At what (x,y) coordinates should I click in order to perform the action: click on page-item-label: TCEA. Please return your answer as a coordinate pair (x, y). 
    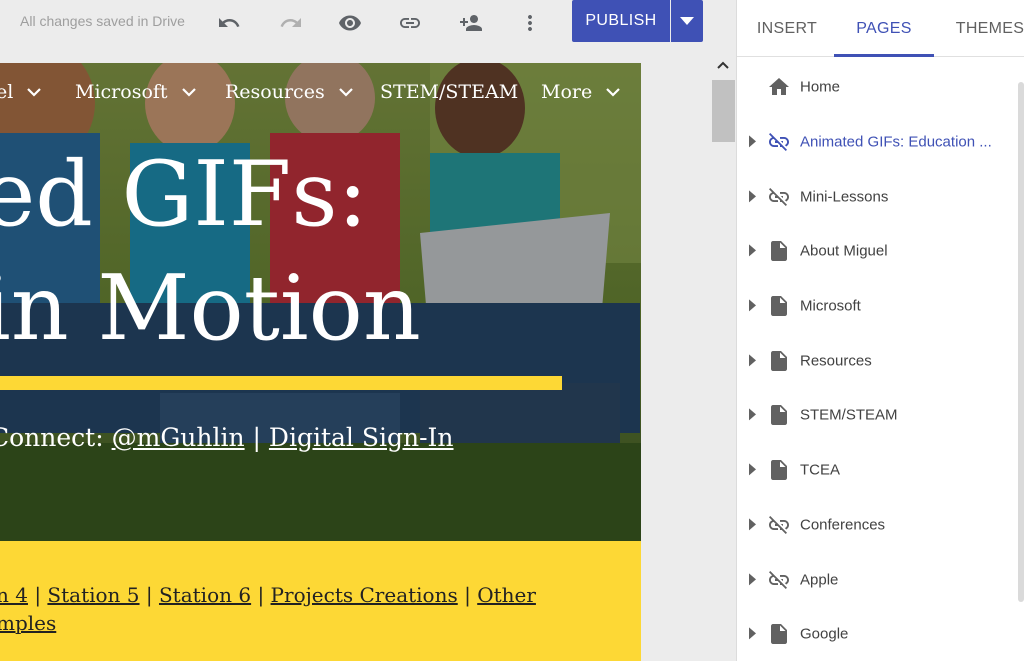
    Looking at the image, I should click on (820, 470).